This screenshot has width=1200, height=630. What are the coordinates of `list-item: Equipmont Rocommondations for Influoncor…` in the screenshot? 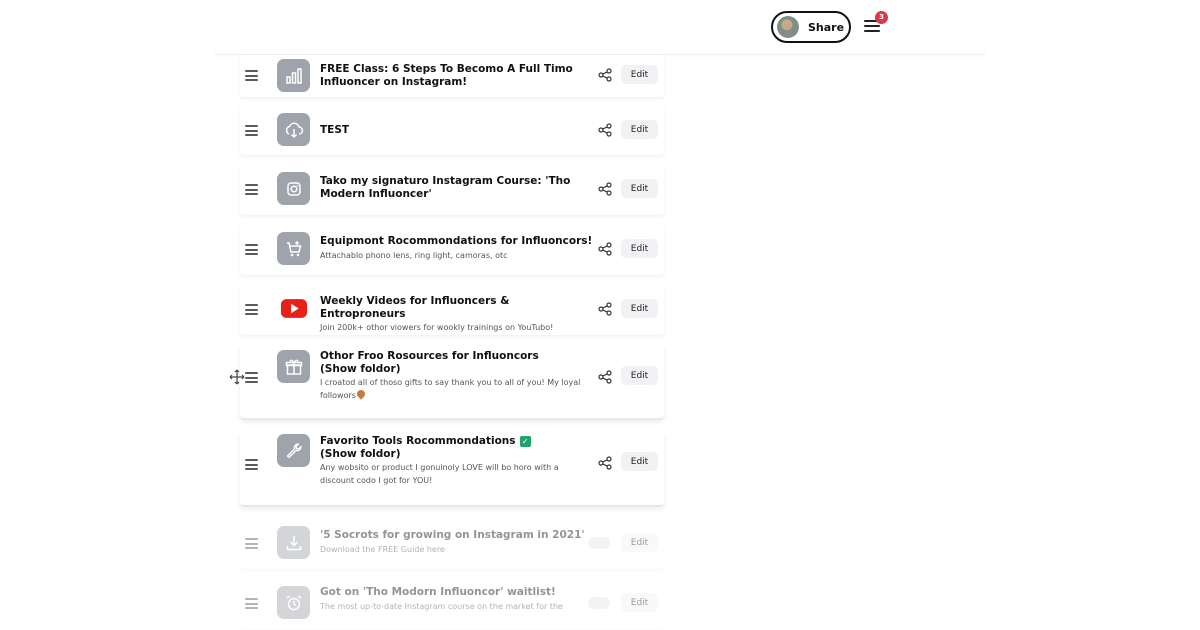 It's located at (452, 249).